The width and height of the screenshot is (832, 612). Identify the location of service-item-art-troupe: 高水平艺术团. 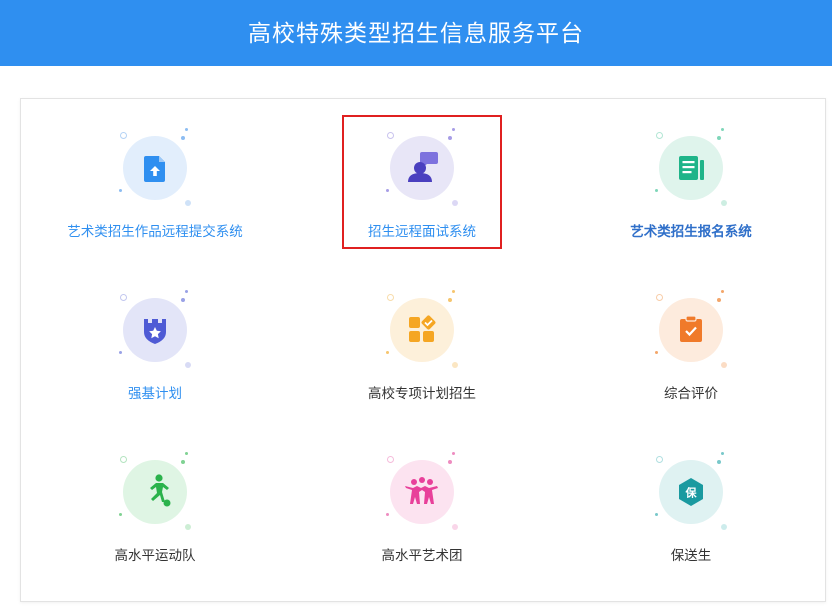
(422, 500).